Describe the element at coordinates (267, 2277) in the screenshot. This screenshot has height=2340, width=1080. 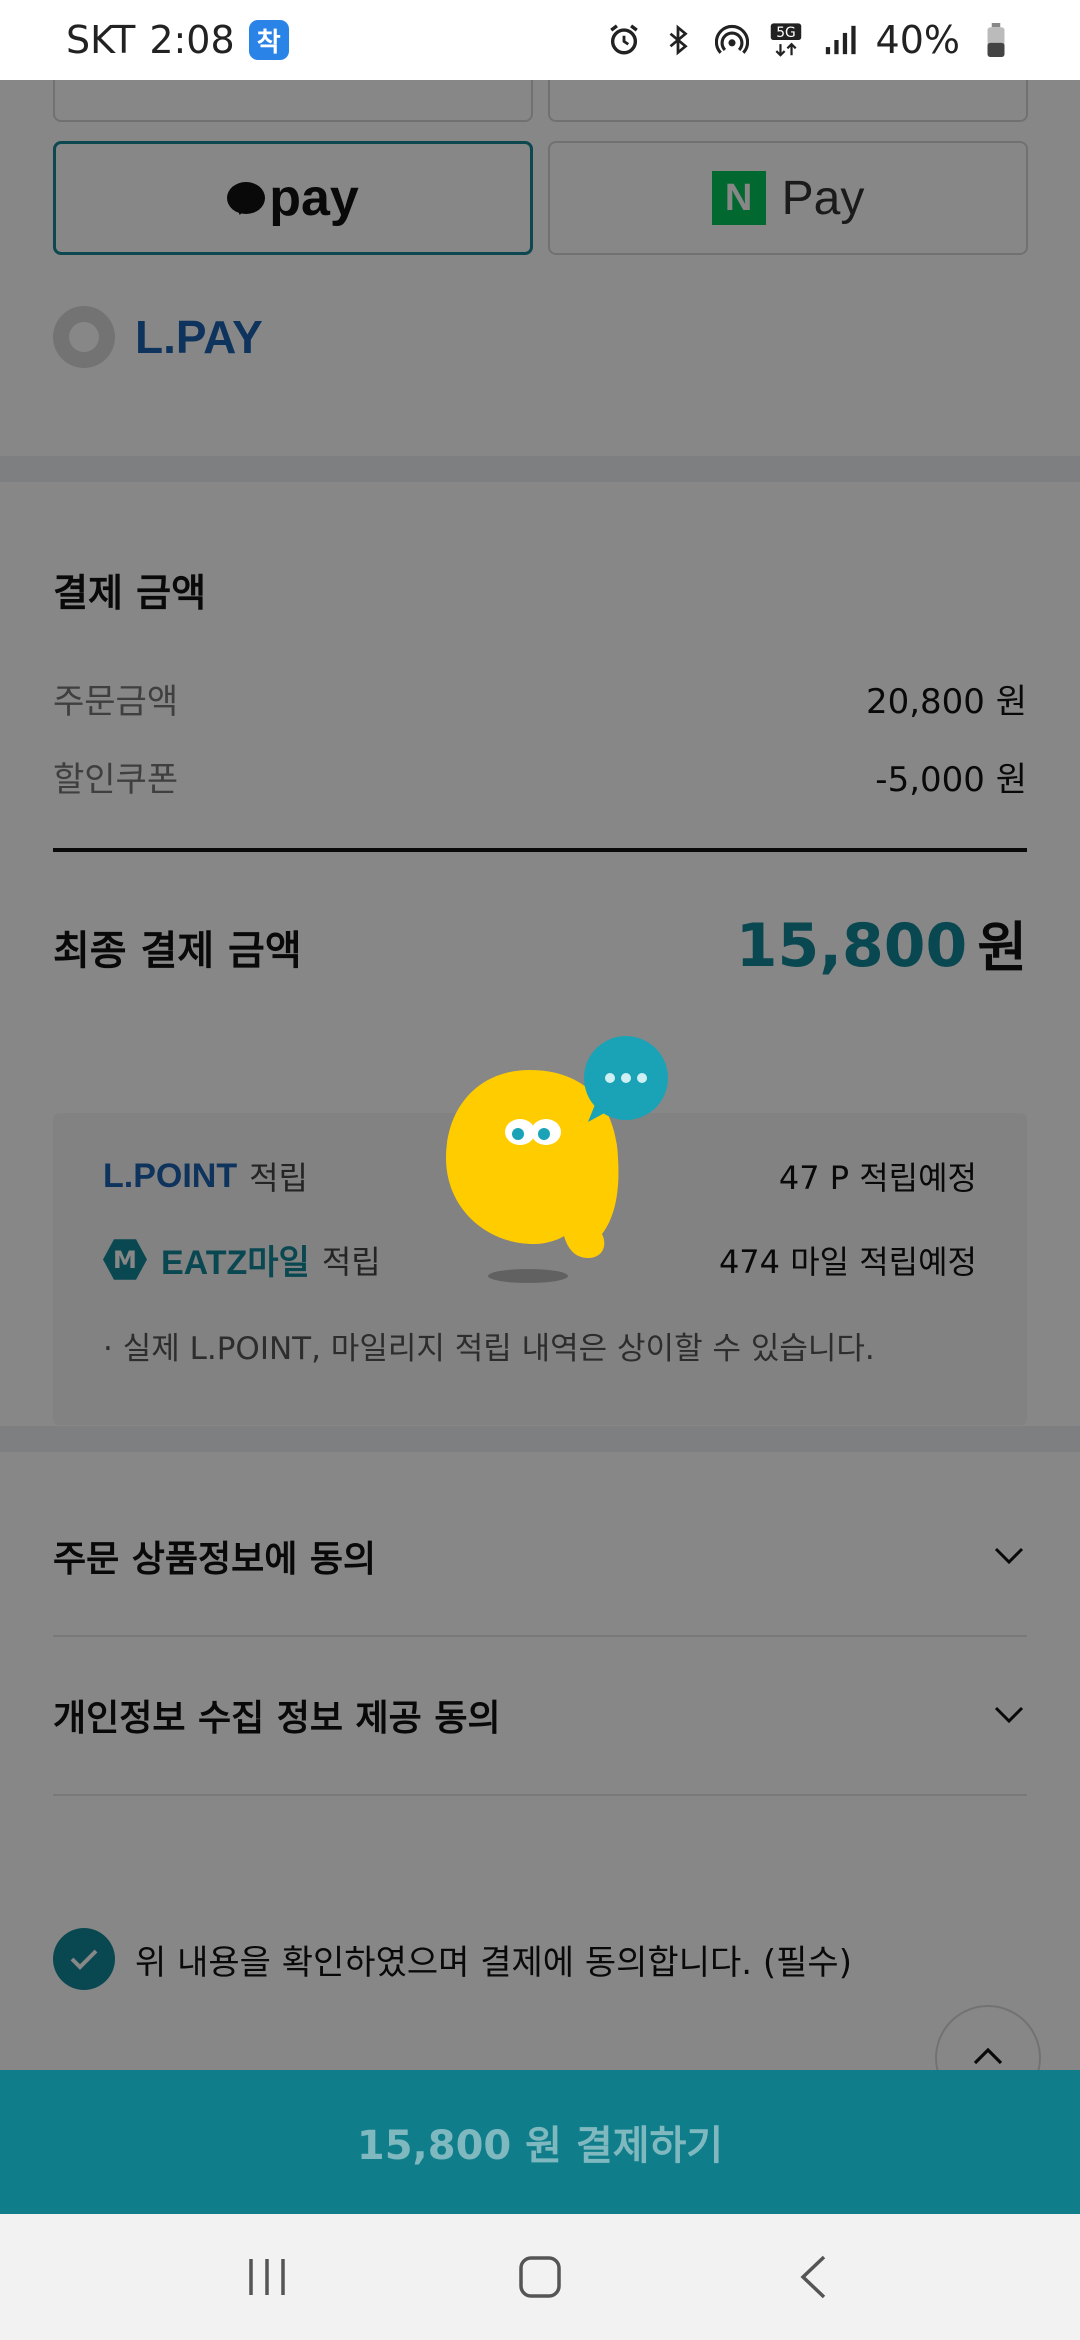
I see `recent-apps-icon` at that location.